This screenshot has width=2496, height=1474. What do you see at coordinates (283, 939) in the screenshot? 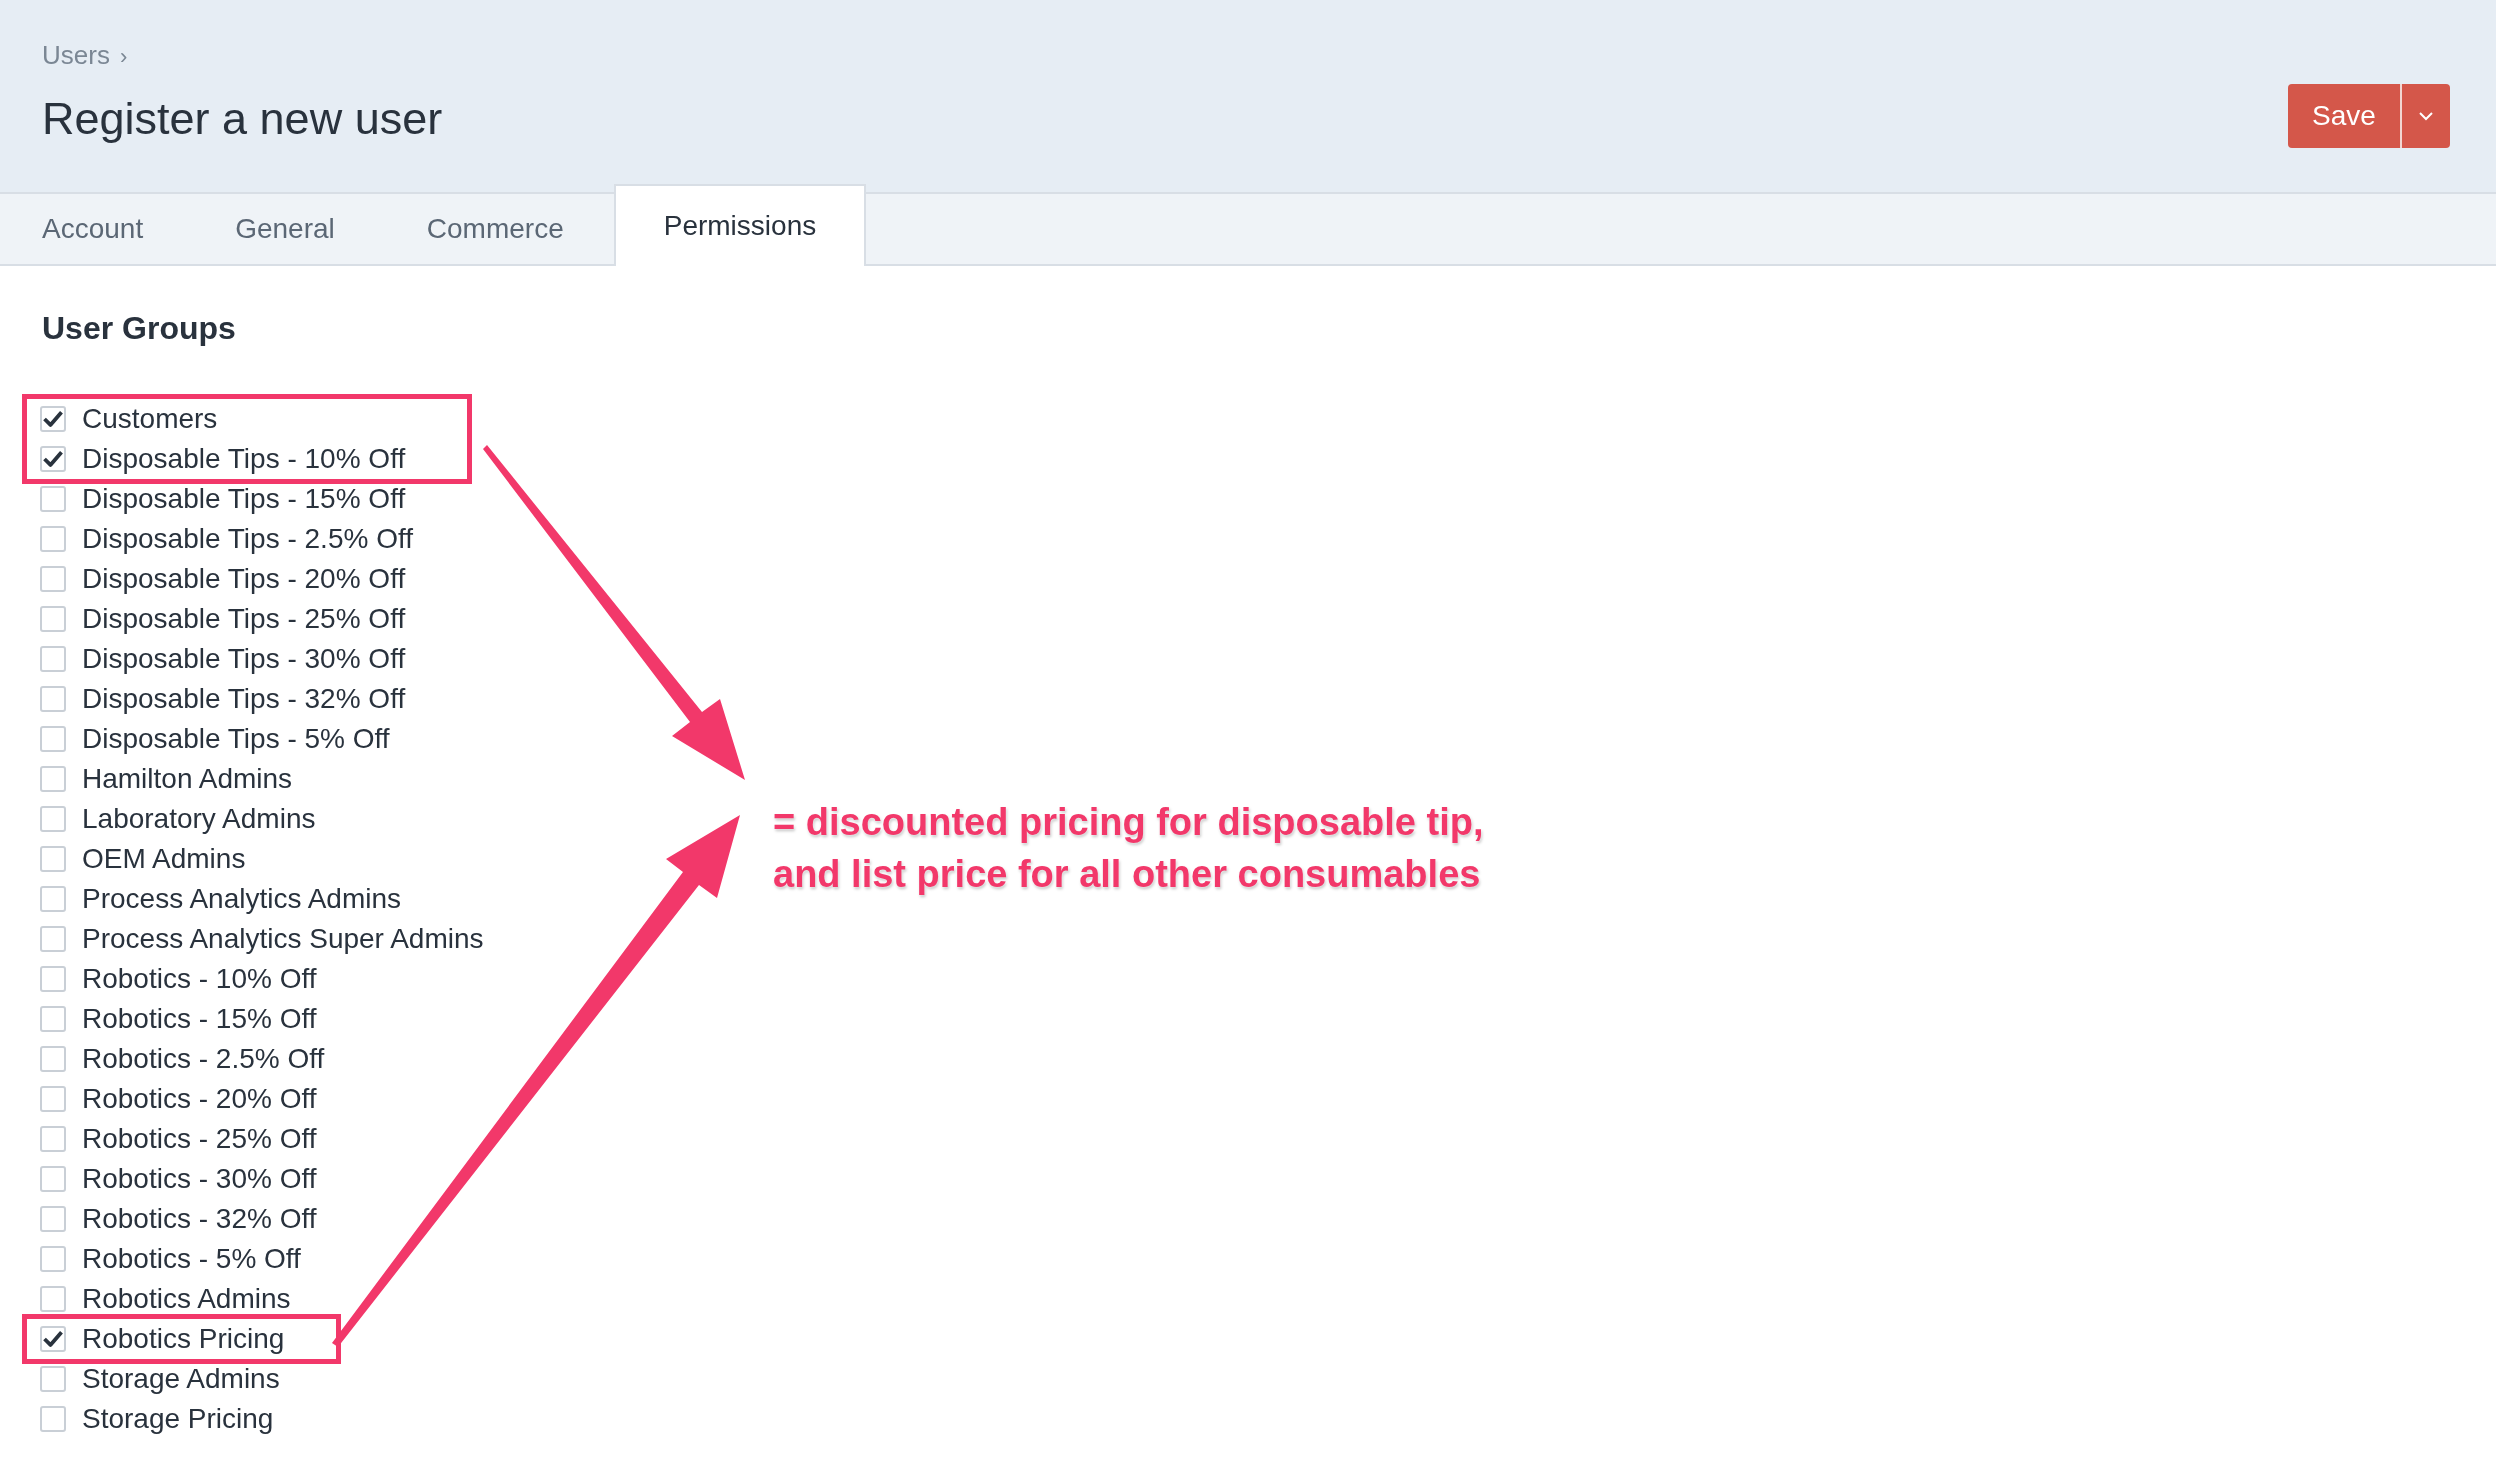
I see `checkbox-label: Process Analytics Super Admins` at bounding box center [283, 939].